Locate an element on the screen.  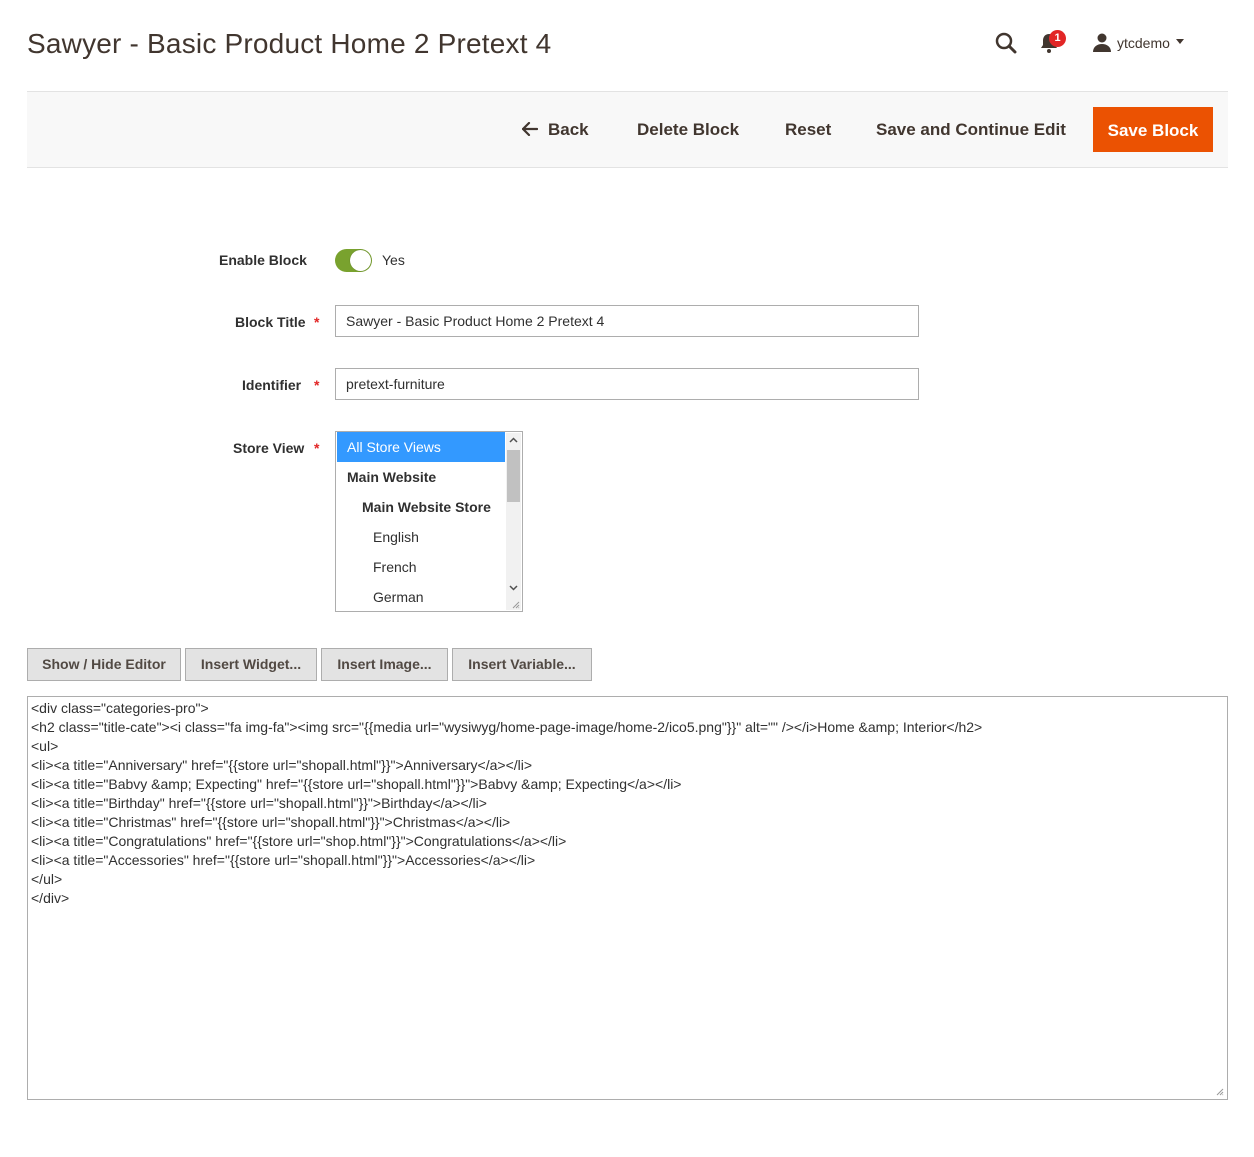
delete-block-button: Delete Block is located at coordinates (688, 129).